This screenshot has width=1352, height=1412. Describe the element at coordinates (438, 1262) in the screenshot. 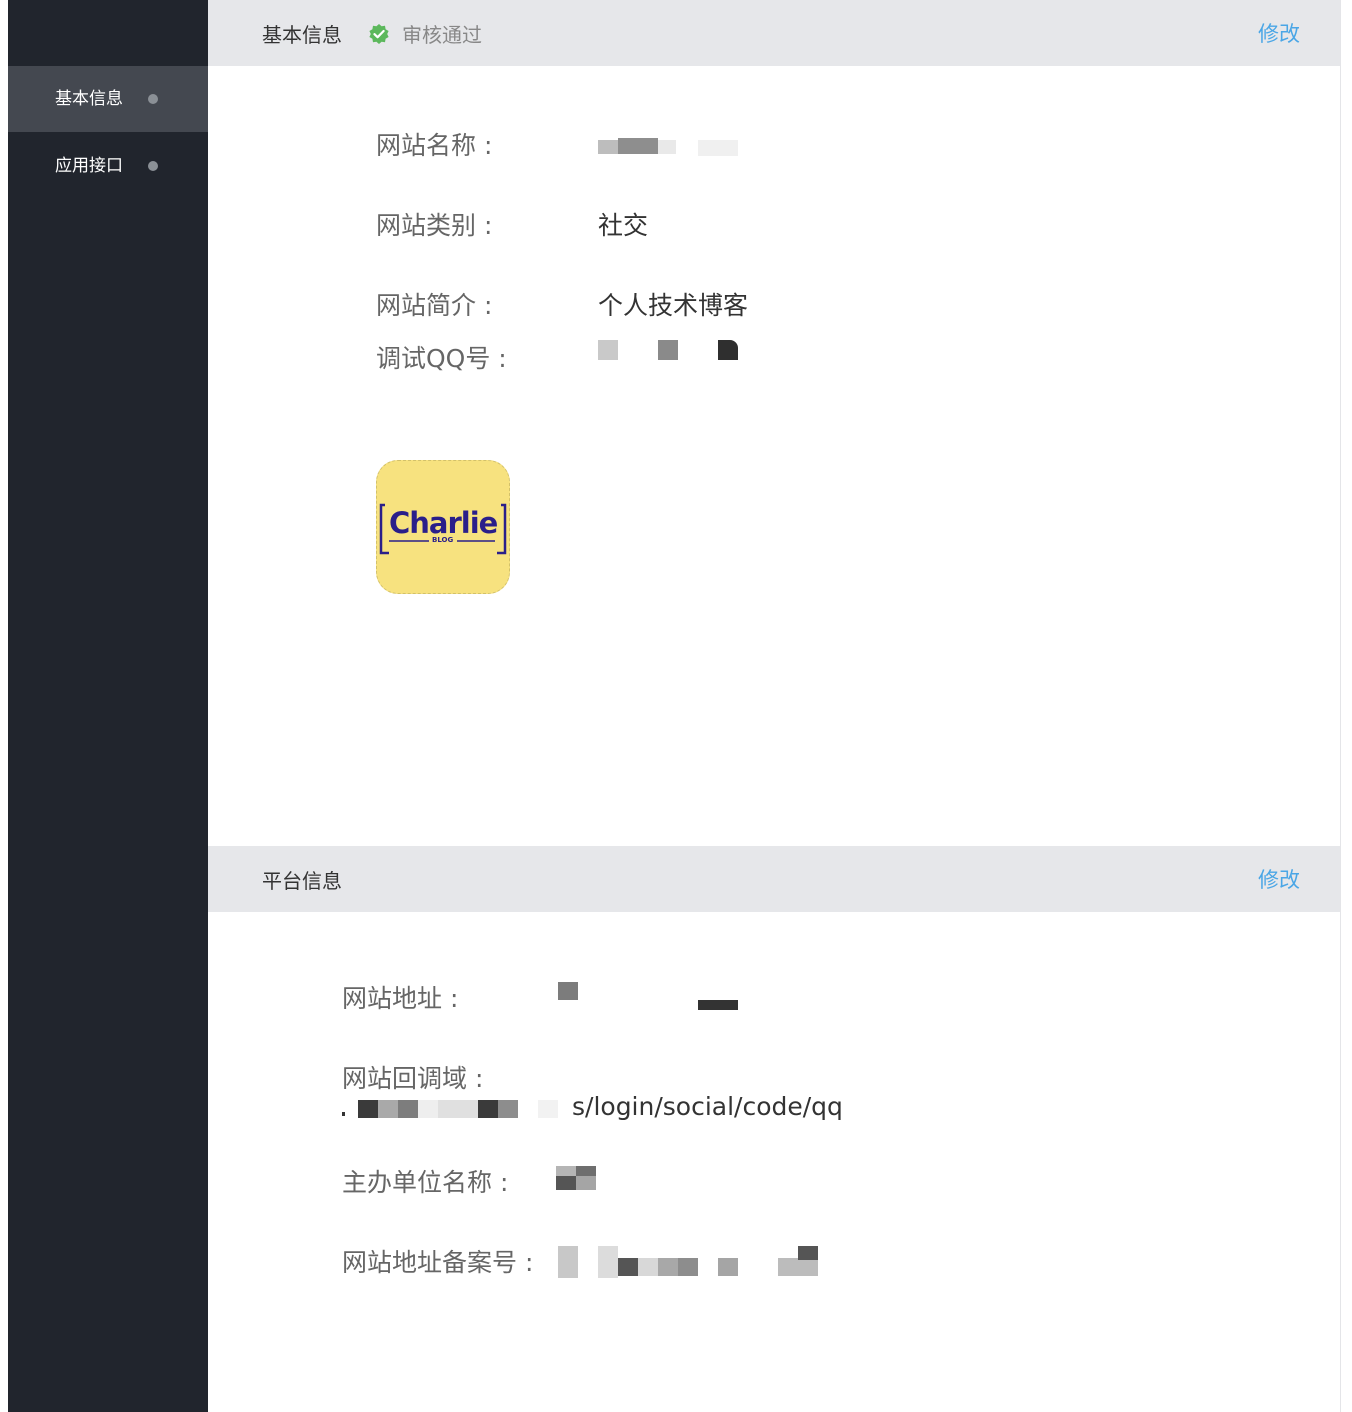

I see `icp-number-label: 网站地址备案号 :` at that location.